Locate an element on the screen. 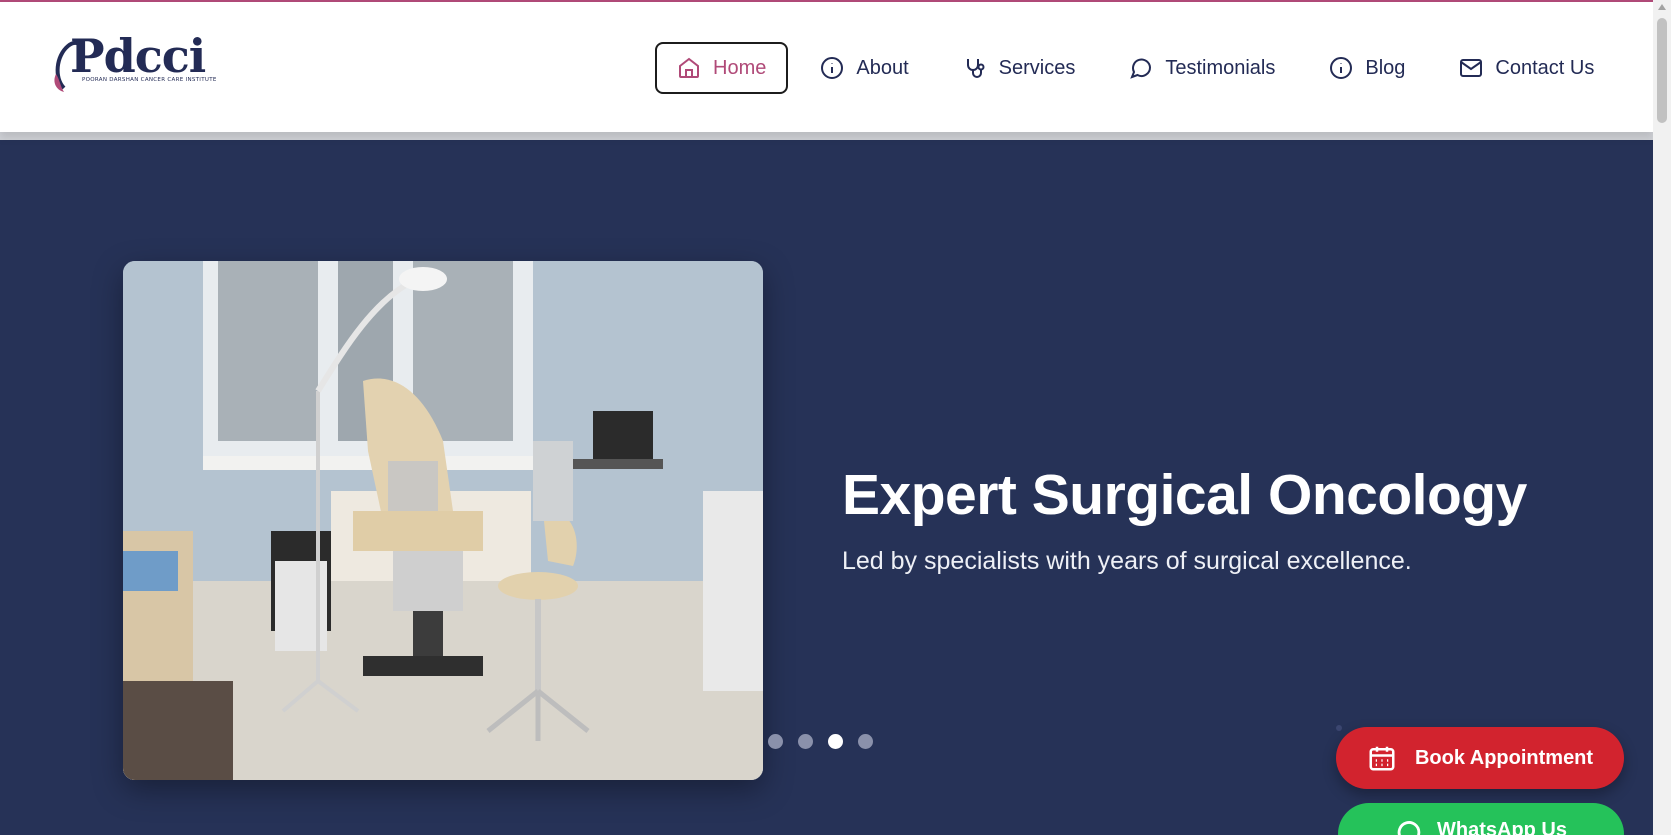 The image size is (1671, 835). whatsapp-button: WhatsApp Us is located at coordinates (1481, 819).